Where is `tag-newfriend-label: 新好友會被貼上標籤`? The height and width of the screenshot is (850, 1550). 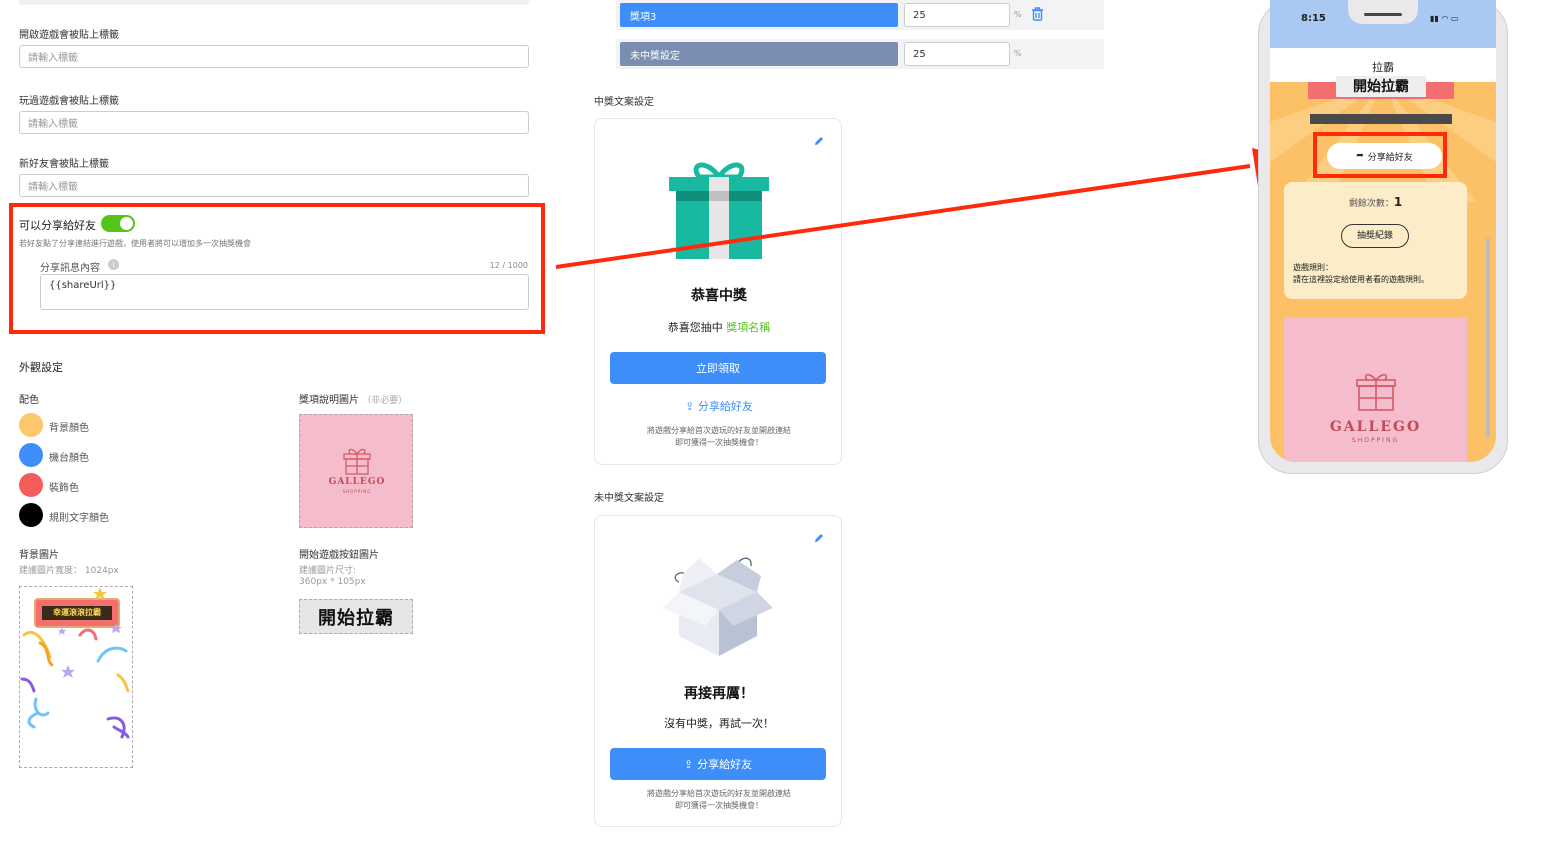 tag-newfriend-label: 新好友會被貼上標籤 is located at coordinates (64, 164).